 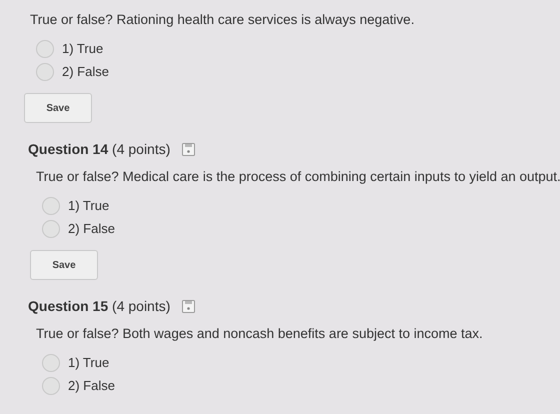 I want to click on question-text: True or false? Medical care is the process of combining certain inputs to yield an output., so click(x=298, y=177).